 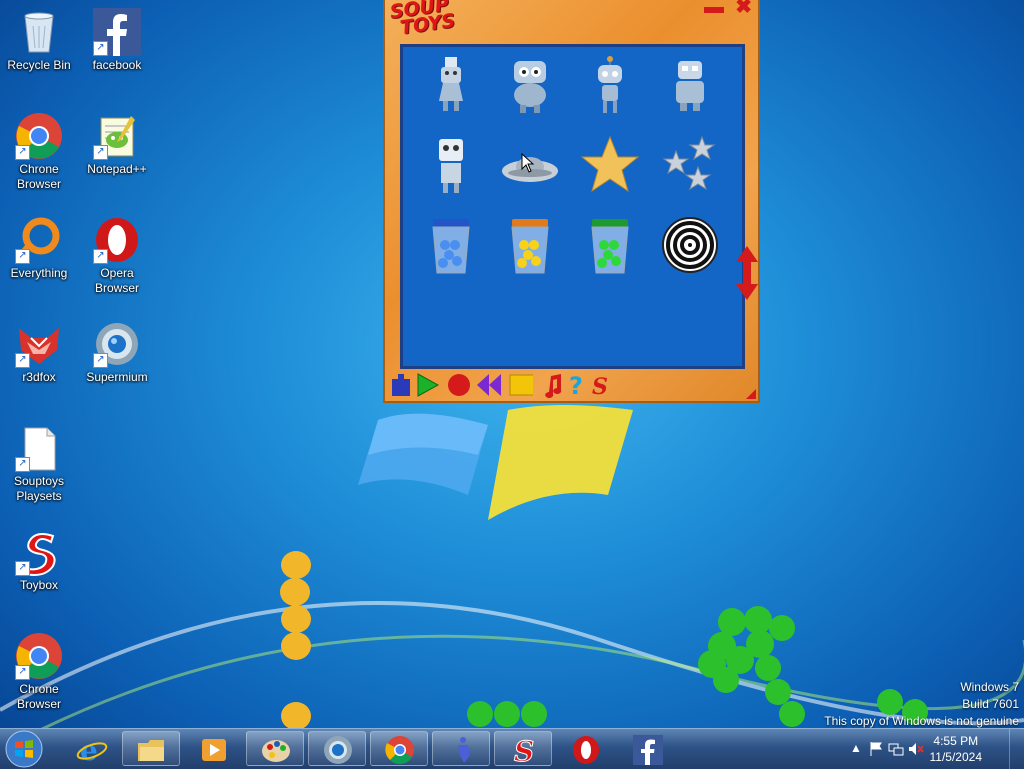 I want to click on clock: 4:55 PM 11/5/2024, so click(x=956, y=749).